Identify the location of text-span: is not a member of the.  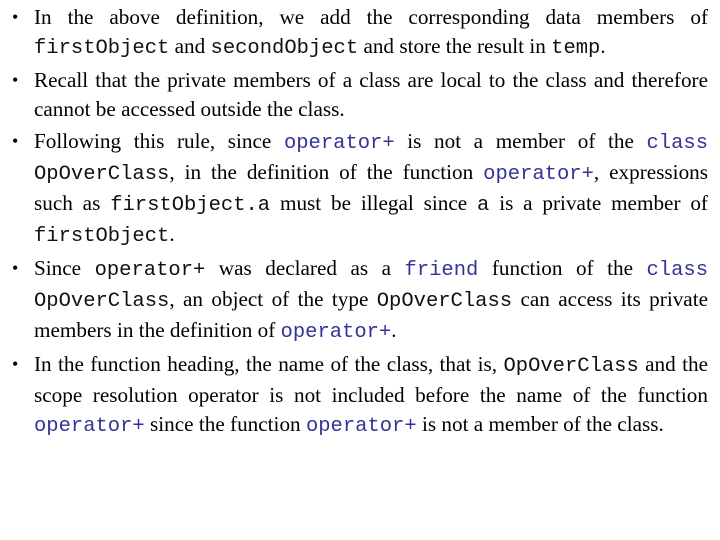
(520, 141).